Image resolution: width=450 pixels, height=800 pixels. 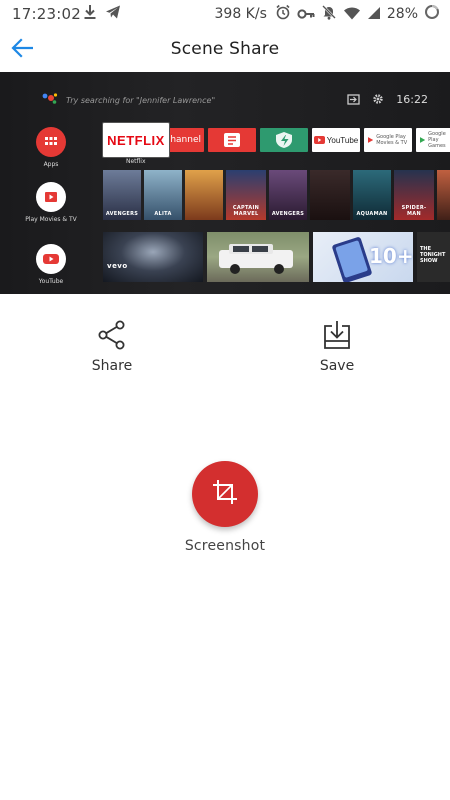 I want to click on share-button: Share, so click(x=112, y=346).